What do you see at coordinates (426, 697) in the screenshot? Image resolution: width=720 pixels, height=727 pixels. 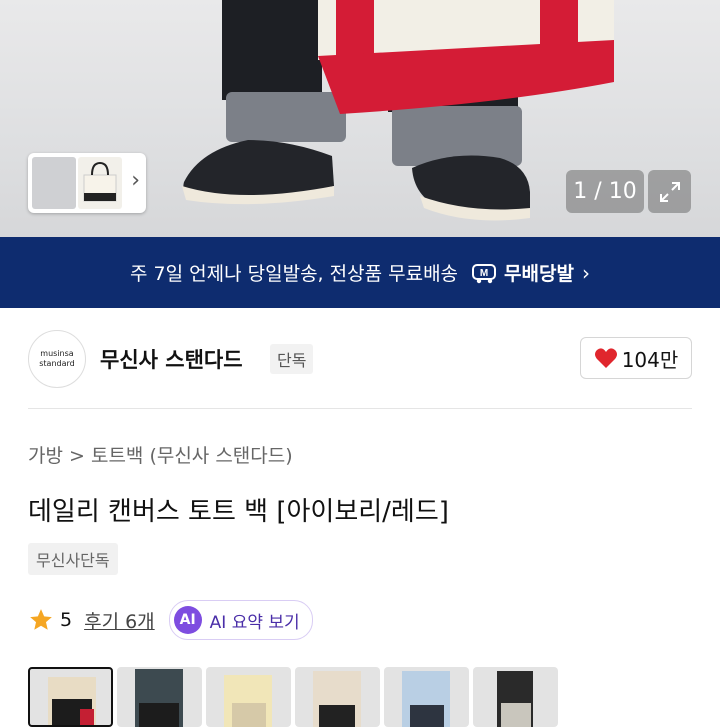 I see `swatch-blue` at bounding box center [426, 697].